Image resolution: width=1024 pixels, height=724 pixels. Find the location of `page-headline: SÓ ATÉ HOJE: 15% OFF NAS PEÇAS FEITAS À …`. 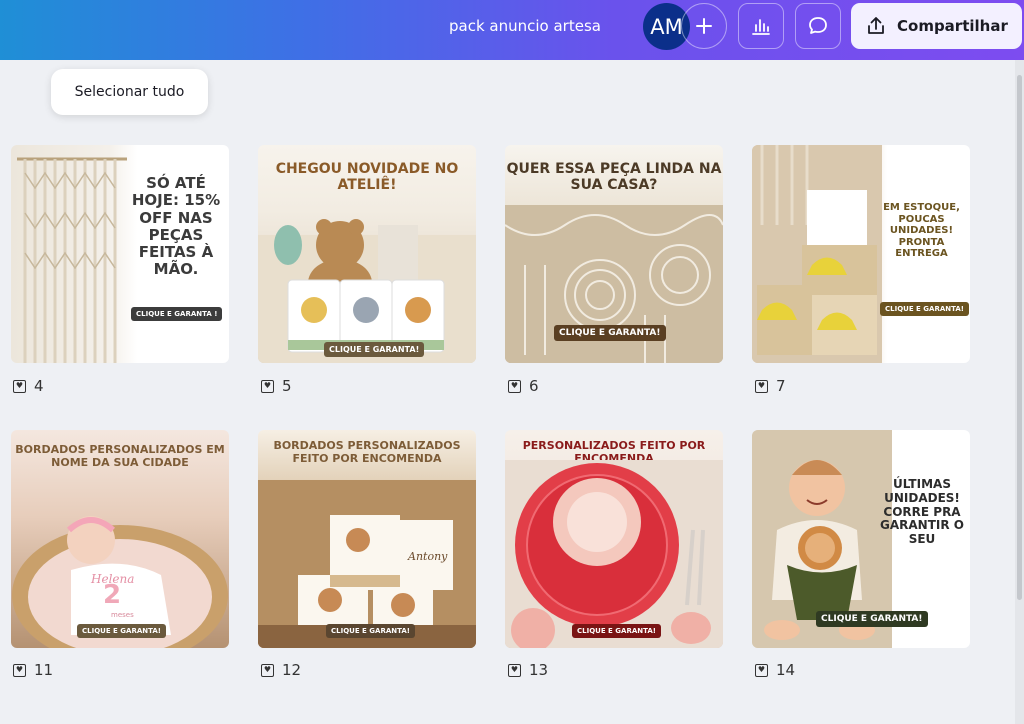

page-headline: SÓ ATÉ HOJE: 15% OFF NAS PEÇAS FEITAS À … is located at coordinates (176, 226).